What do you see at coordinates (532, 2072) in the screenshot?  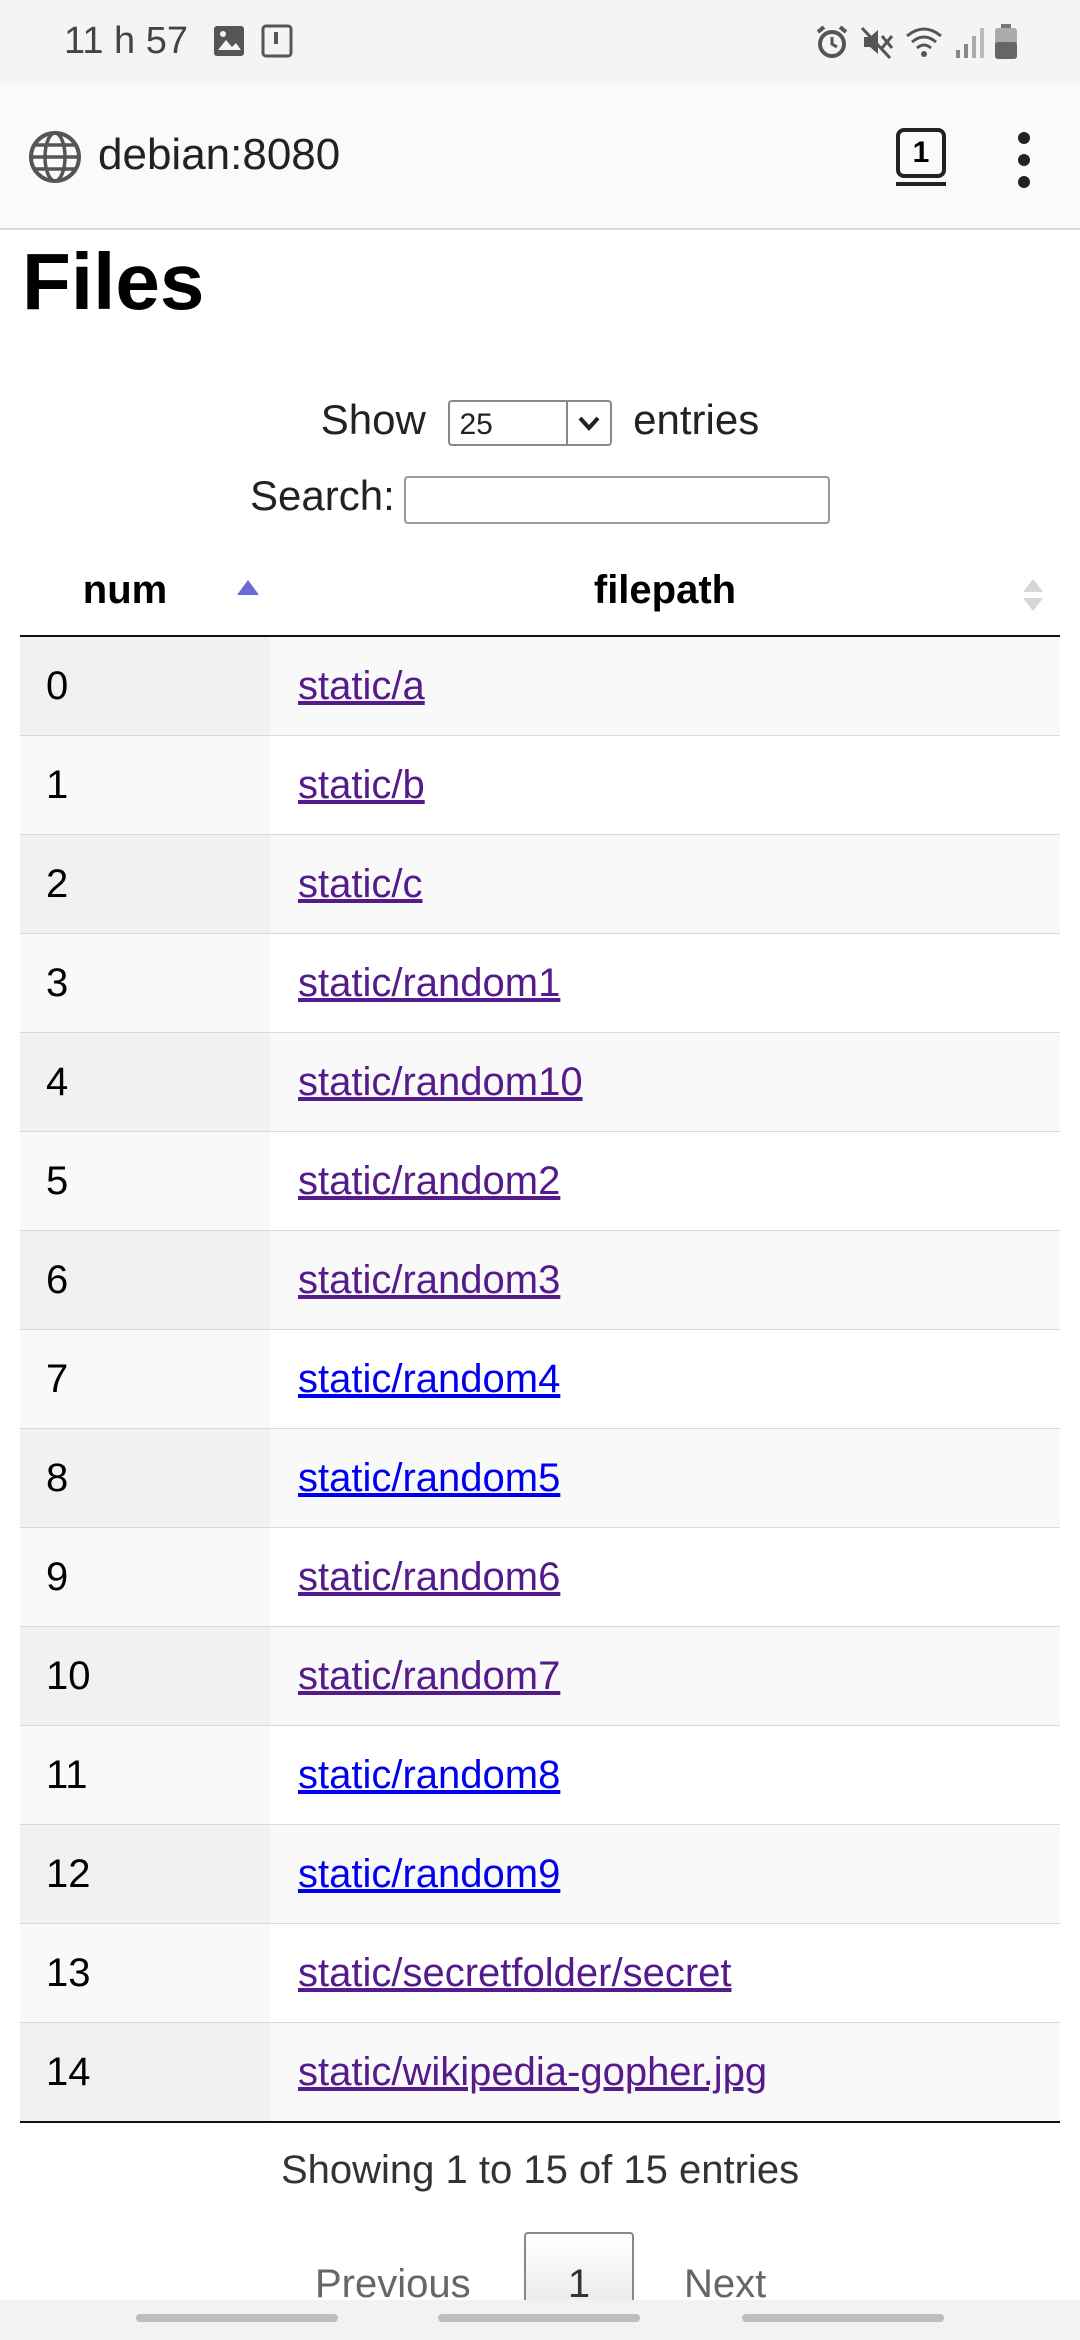 I see `filepath-link: static/wikipedia-gopher.jpg` at bounding box center [532, 2072].